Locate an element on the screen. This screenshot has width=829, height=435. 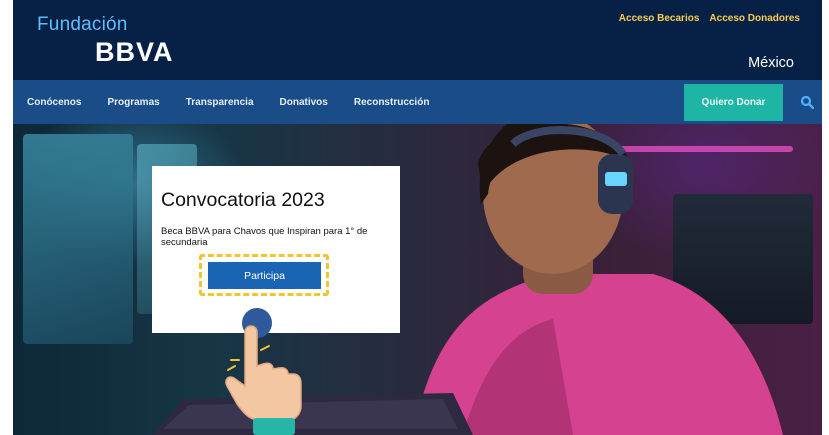
donate-button: Quiero Donar is located at coordinates (733, 102).